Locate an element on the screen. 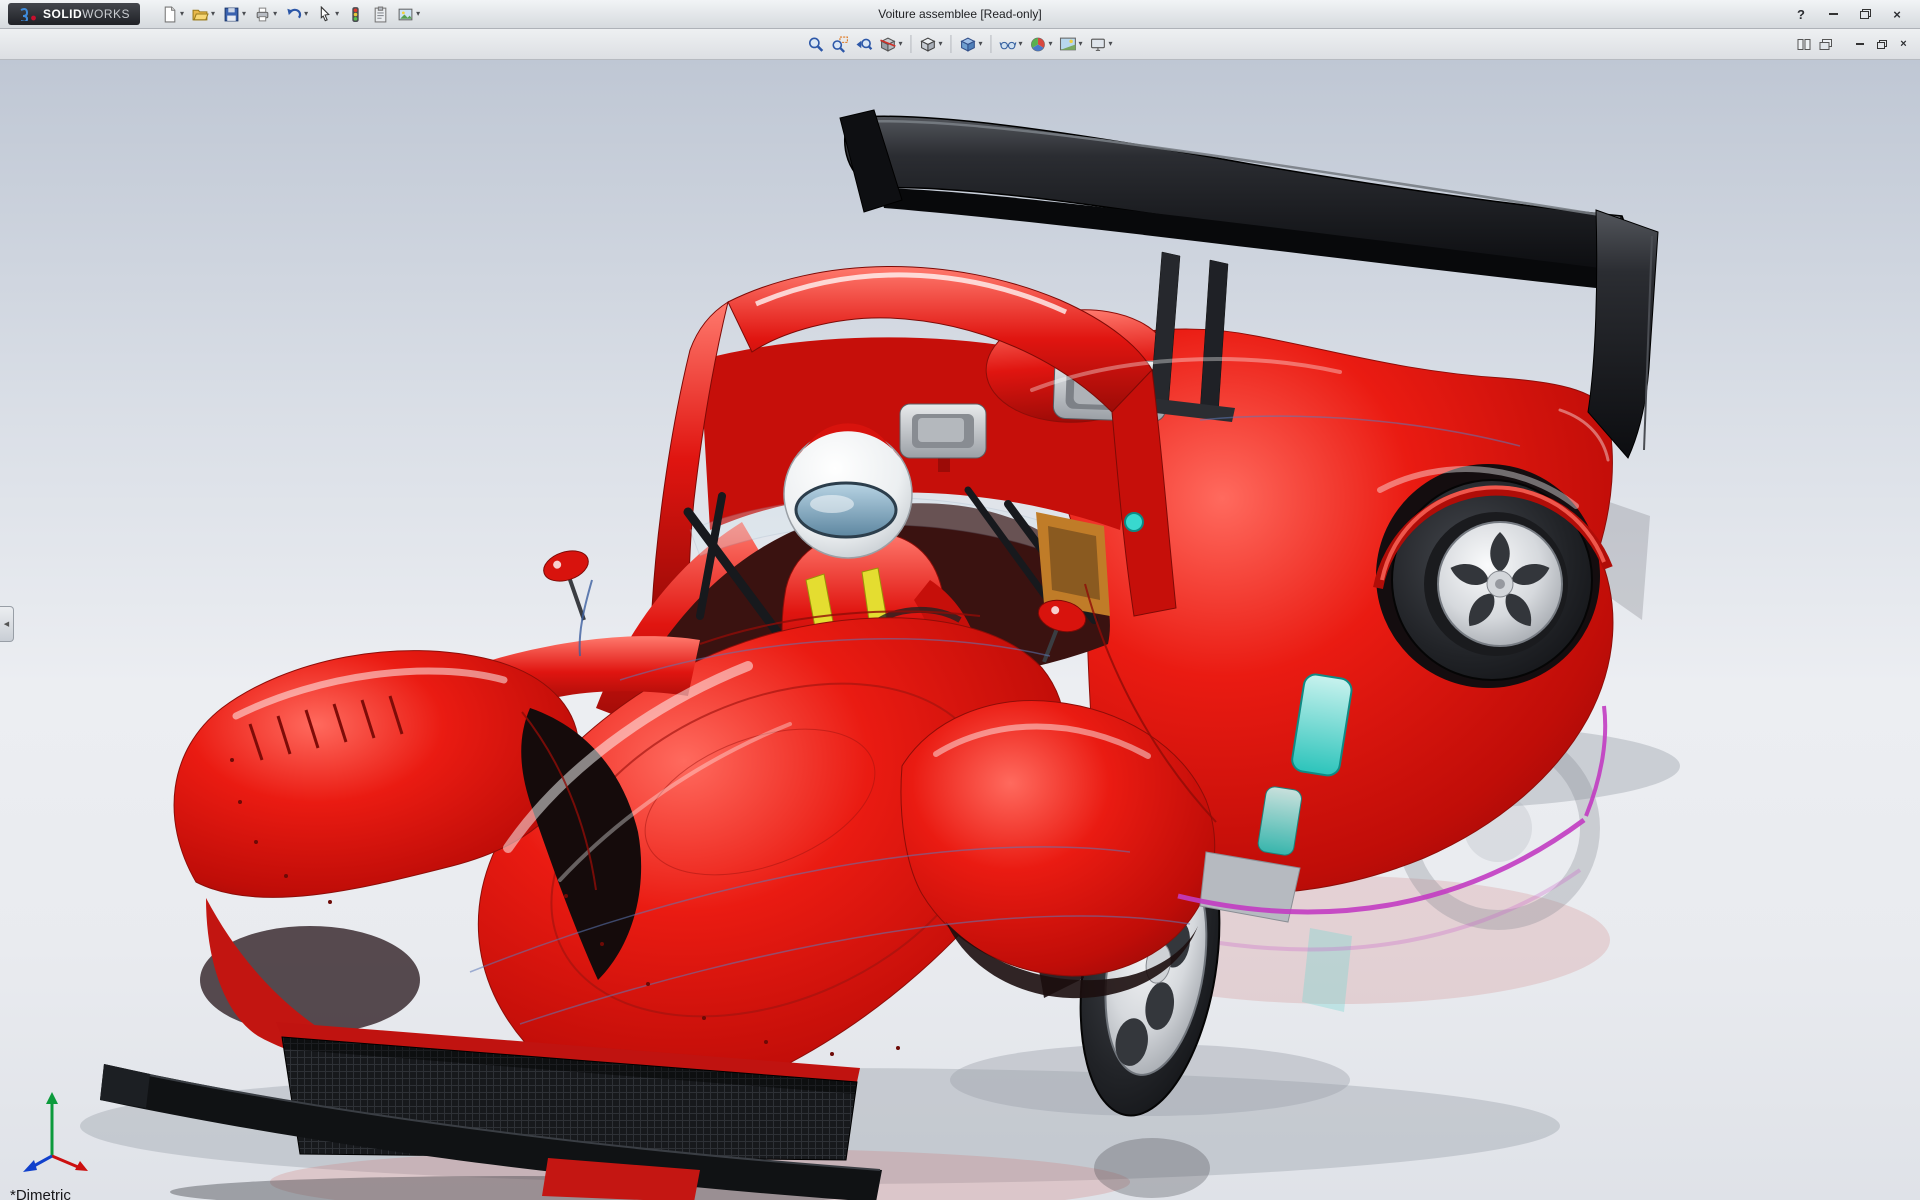 This screenshot has height=1200, width=1920. view-toolbar: ▾ ▾ ▾ ▾ ▾ ▾ ▾ is located at coordinates (959, 44).